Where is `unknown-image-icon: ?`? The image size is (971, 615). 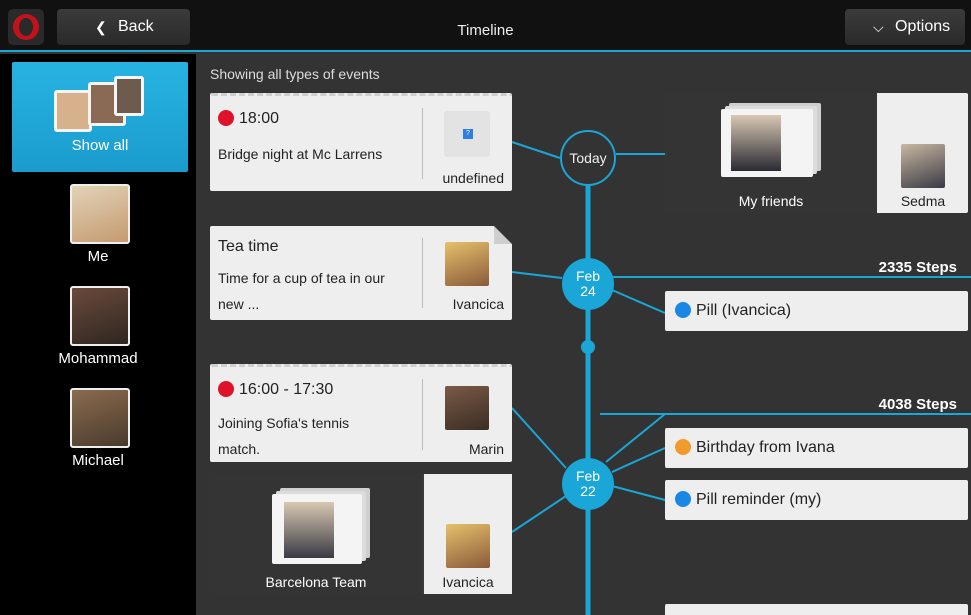 unknown-image-icon: ? is located at coordinates (467, 134).